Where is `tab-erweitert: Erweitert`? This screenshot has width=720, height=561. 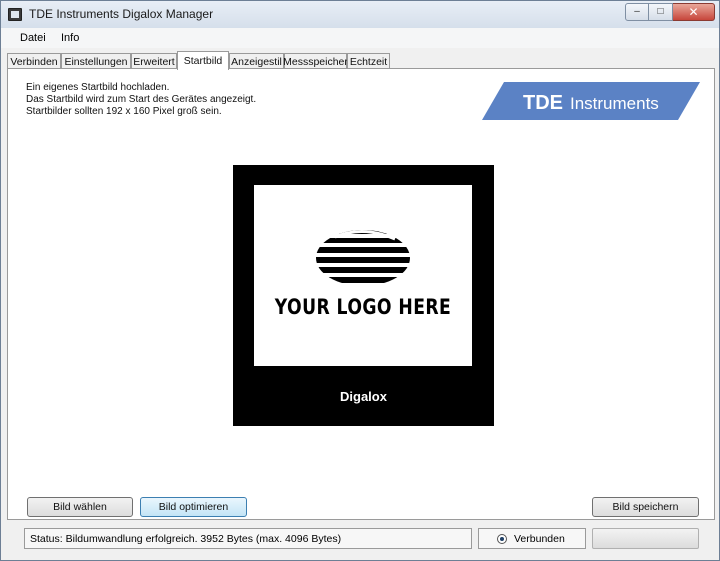
tab-erweitert: Erweitert is located at coordinates (154, 61).